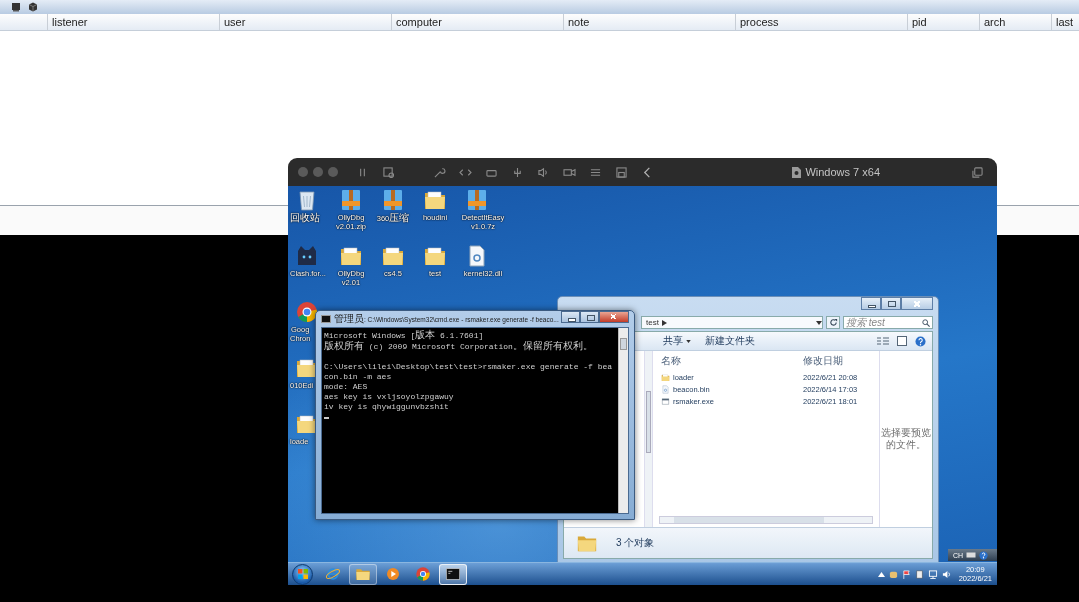  Describe the element at coordinates (387, 407) in the screenshot. I see `console-line: iv key is qhywiggunvbzshit` at that location.